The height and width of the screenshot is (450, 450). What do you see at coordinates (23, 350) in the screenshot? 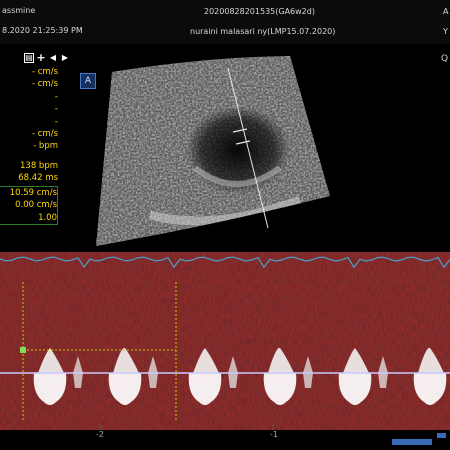
I see `caliper-handle` at bounding box center [23, 350].